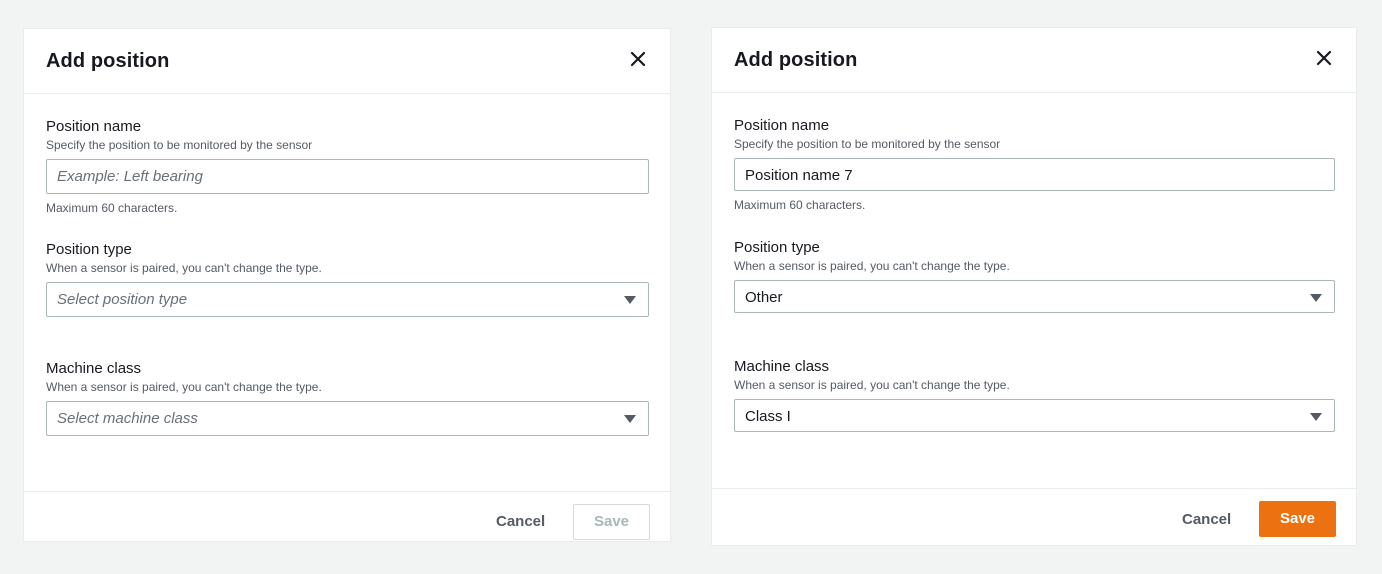 This screenshot has width=1382, height=574. What do you see at coordinates (1034, 296) in the screenshot?
I see `position-type-select: Other` at bounding box center [1034, 296].